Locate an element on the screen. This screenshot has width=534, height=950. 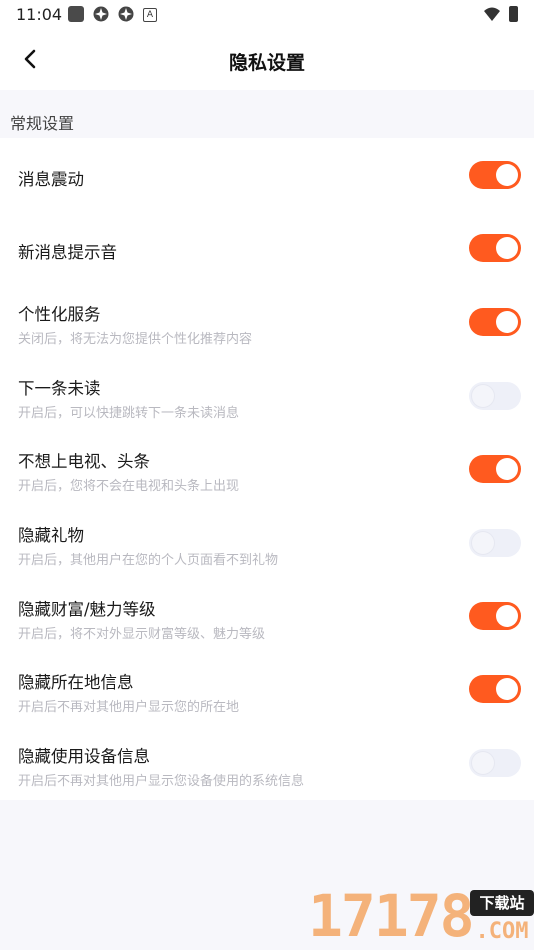
page-title: 隐私设置 is located at coordinates (266, 63).